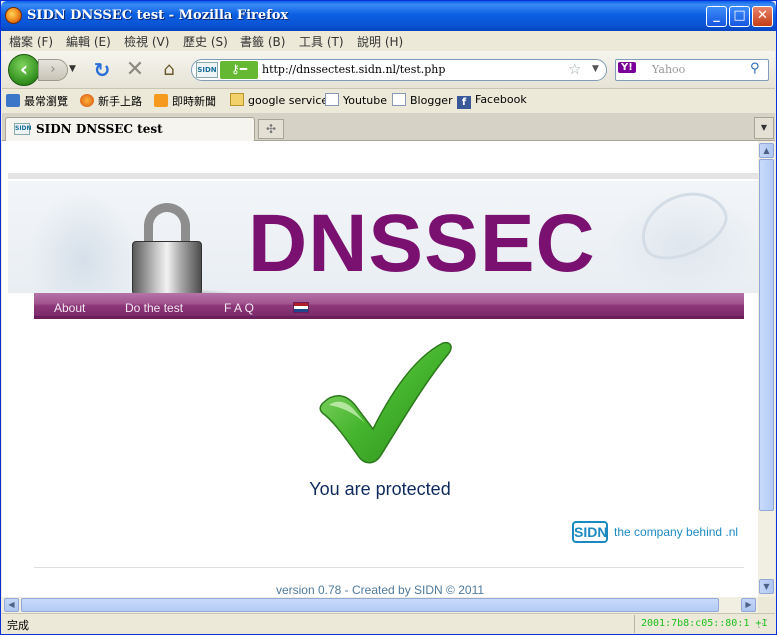 This screenshot has width=777, height=635. What do you see at coordinates (88, 41) in the screenshot?
I see `menu-edit: 編輯 (E)` at bounding box center [88, 41].